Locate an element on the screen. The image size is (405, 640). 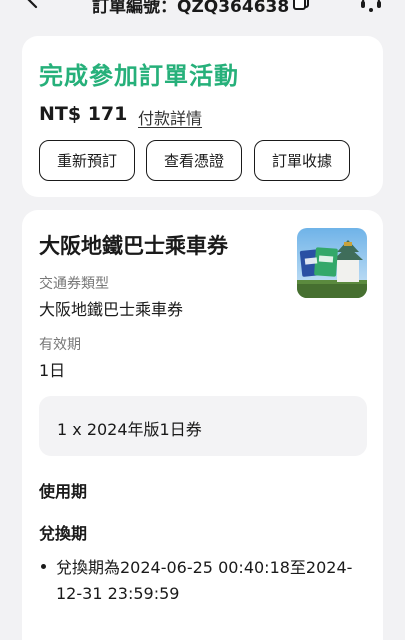
product-thumbnail is located at coordinates (332, 263).